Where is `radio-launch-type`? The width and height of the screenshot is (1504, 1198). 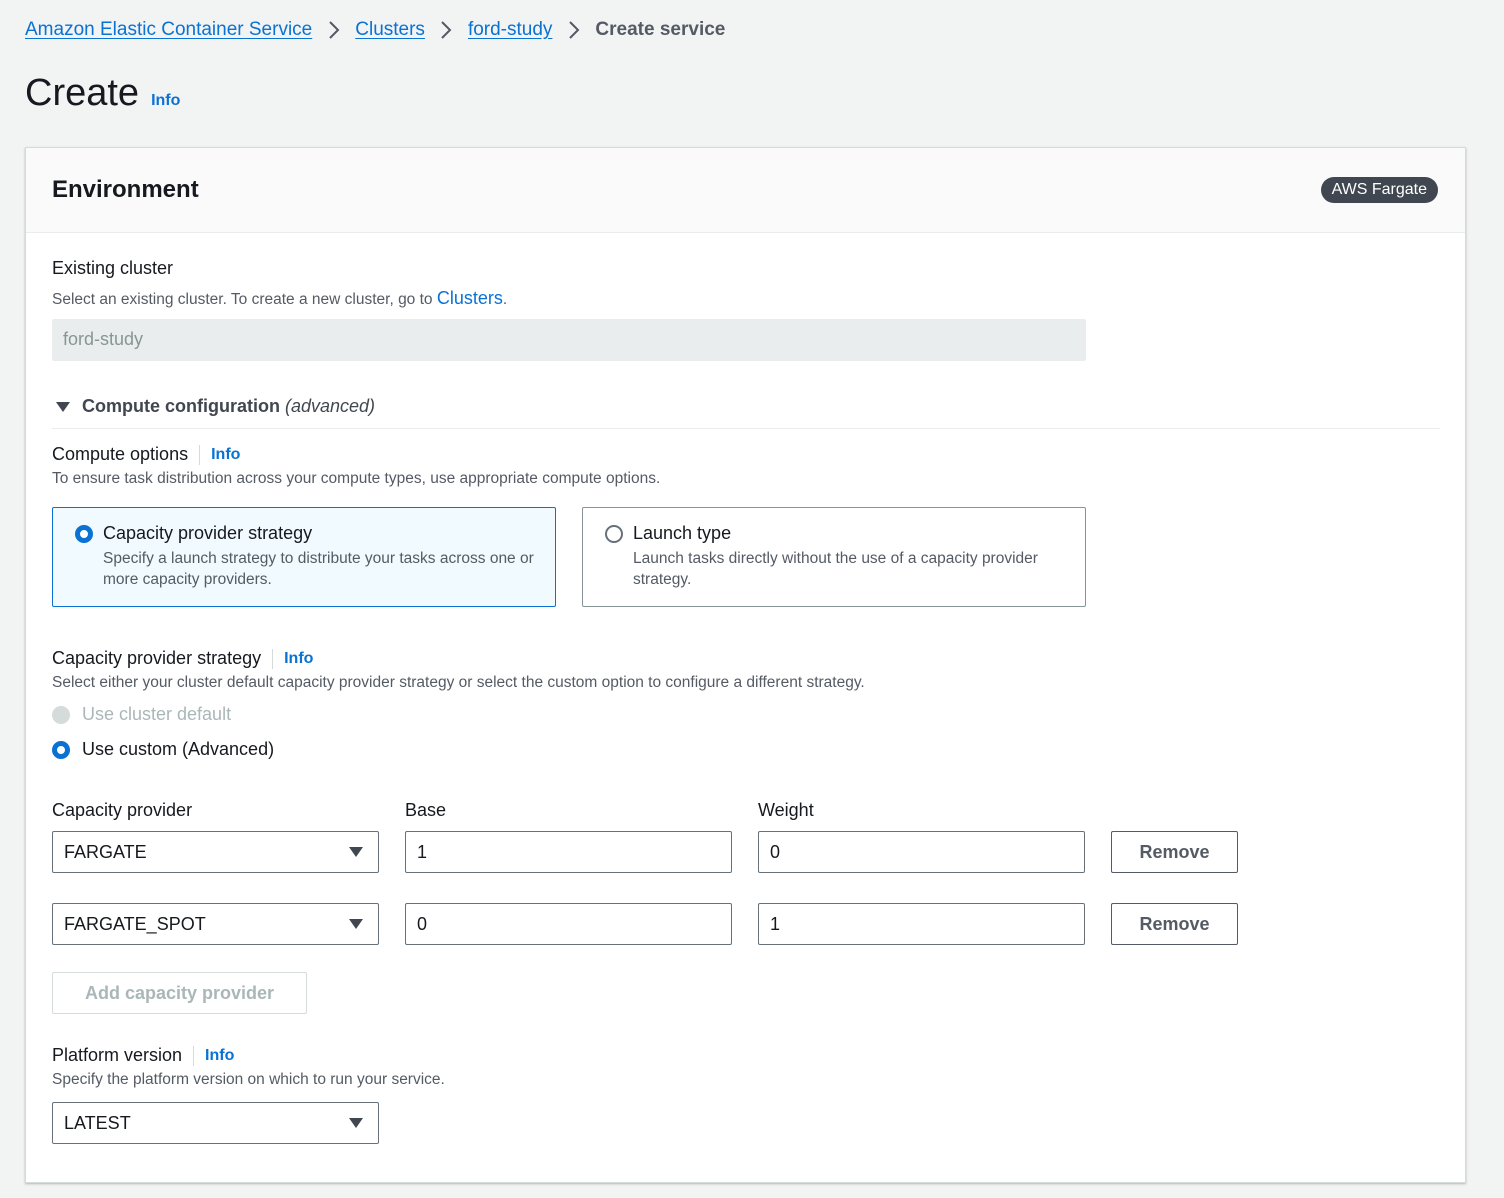
radio-launch-type is located at coordinates (614, 534).